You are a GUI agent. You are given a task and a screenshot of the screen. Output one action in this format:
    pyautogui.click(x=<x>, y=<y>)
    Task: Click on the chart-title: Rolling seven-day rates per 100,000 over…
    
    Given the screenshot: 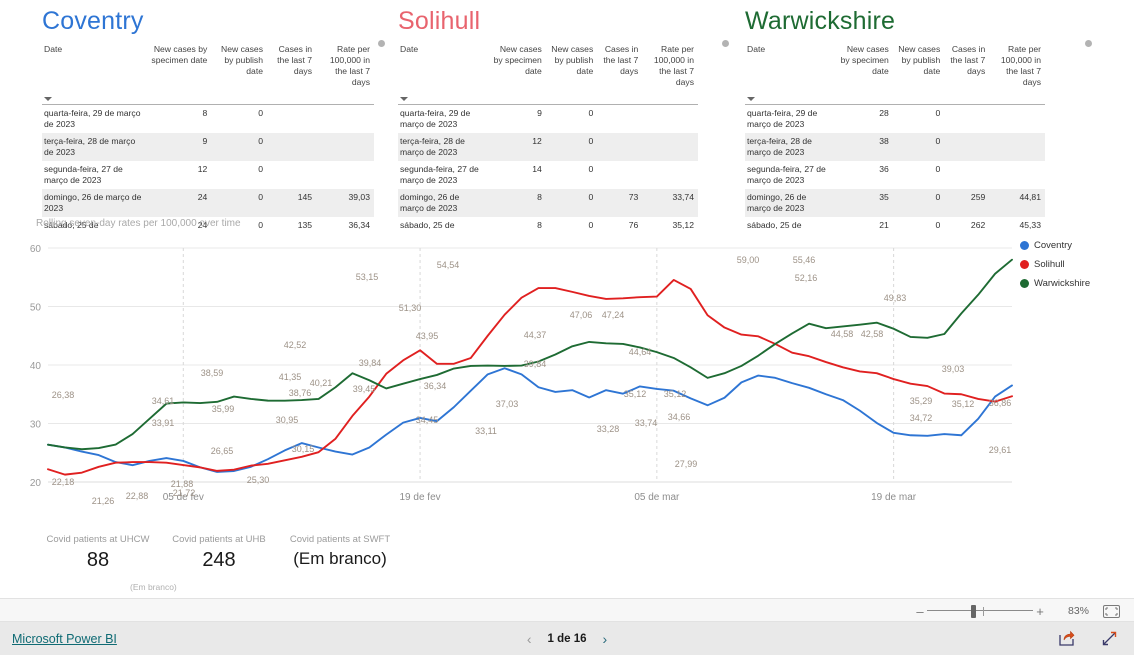 What is the action you would take?
    pyautogui.click(x=138, y=223)
    